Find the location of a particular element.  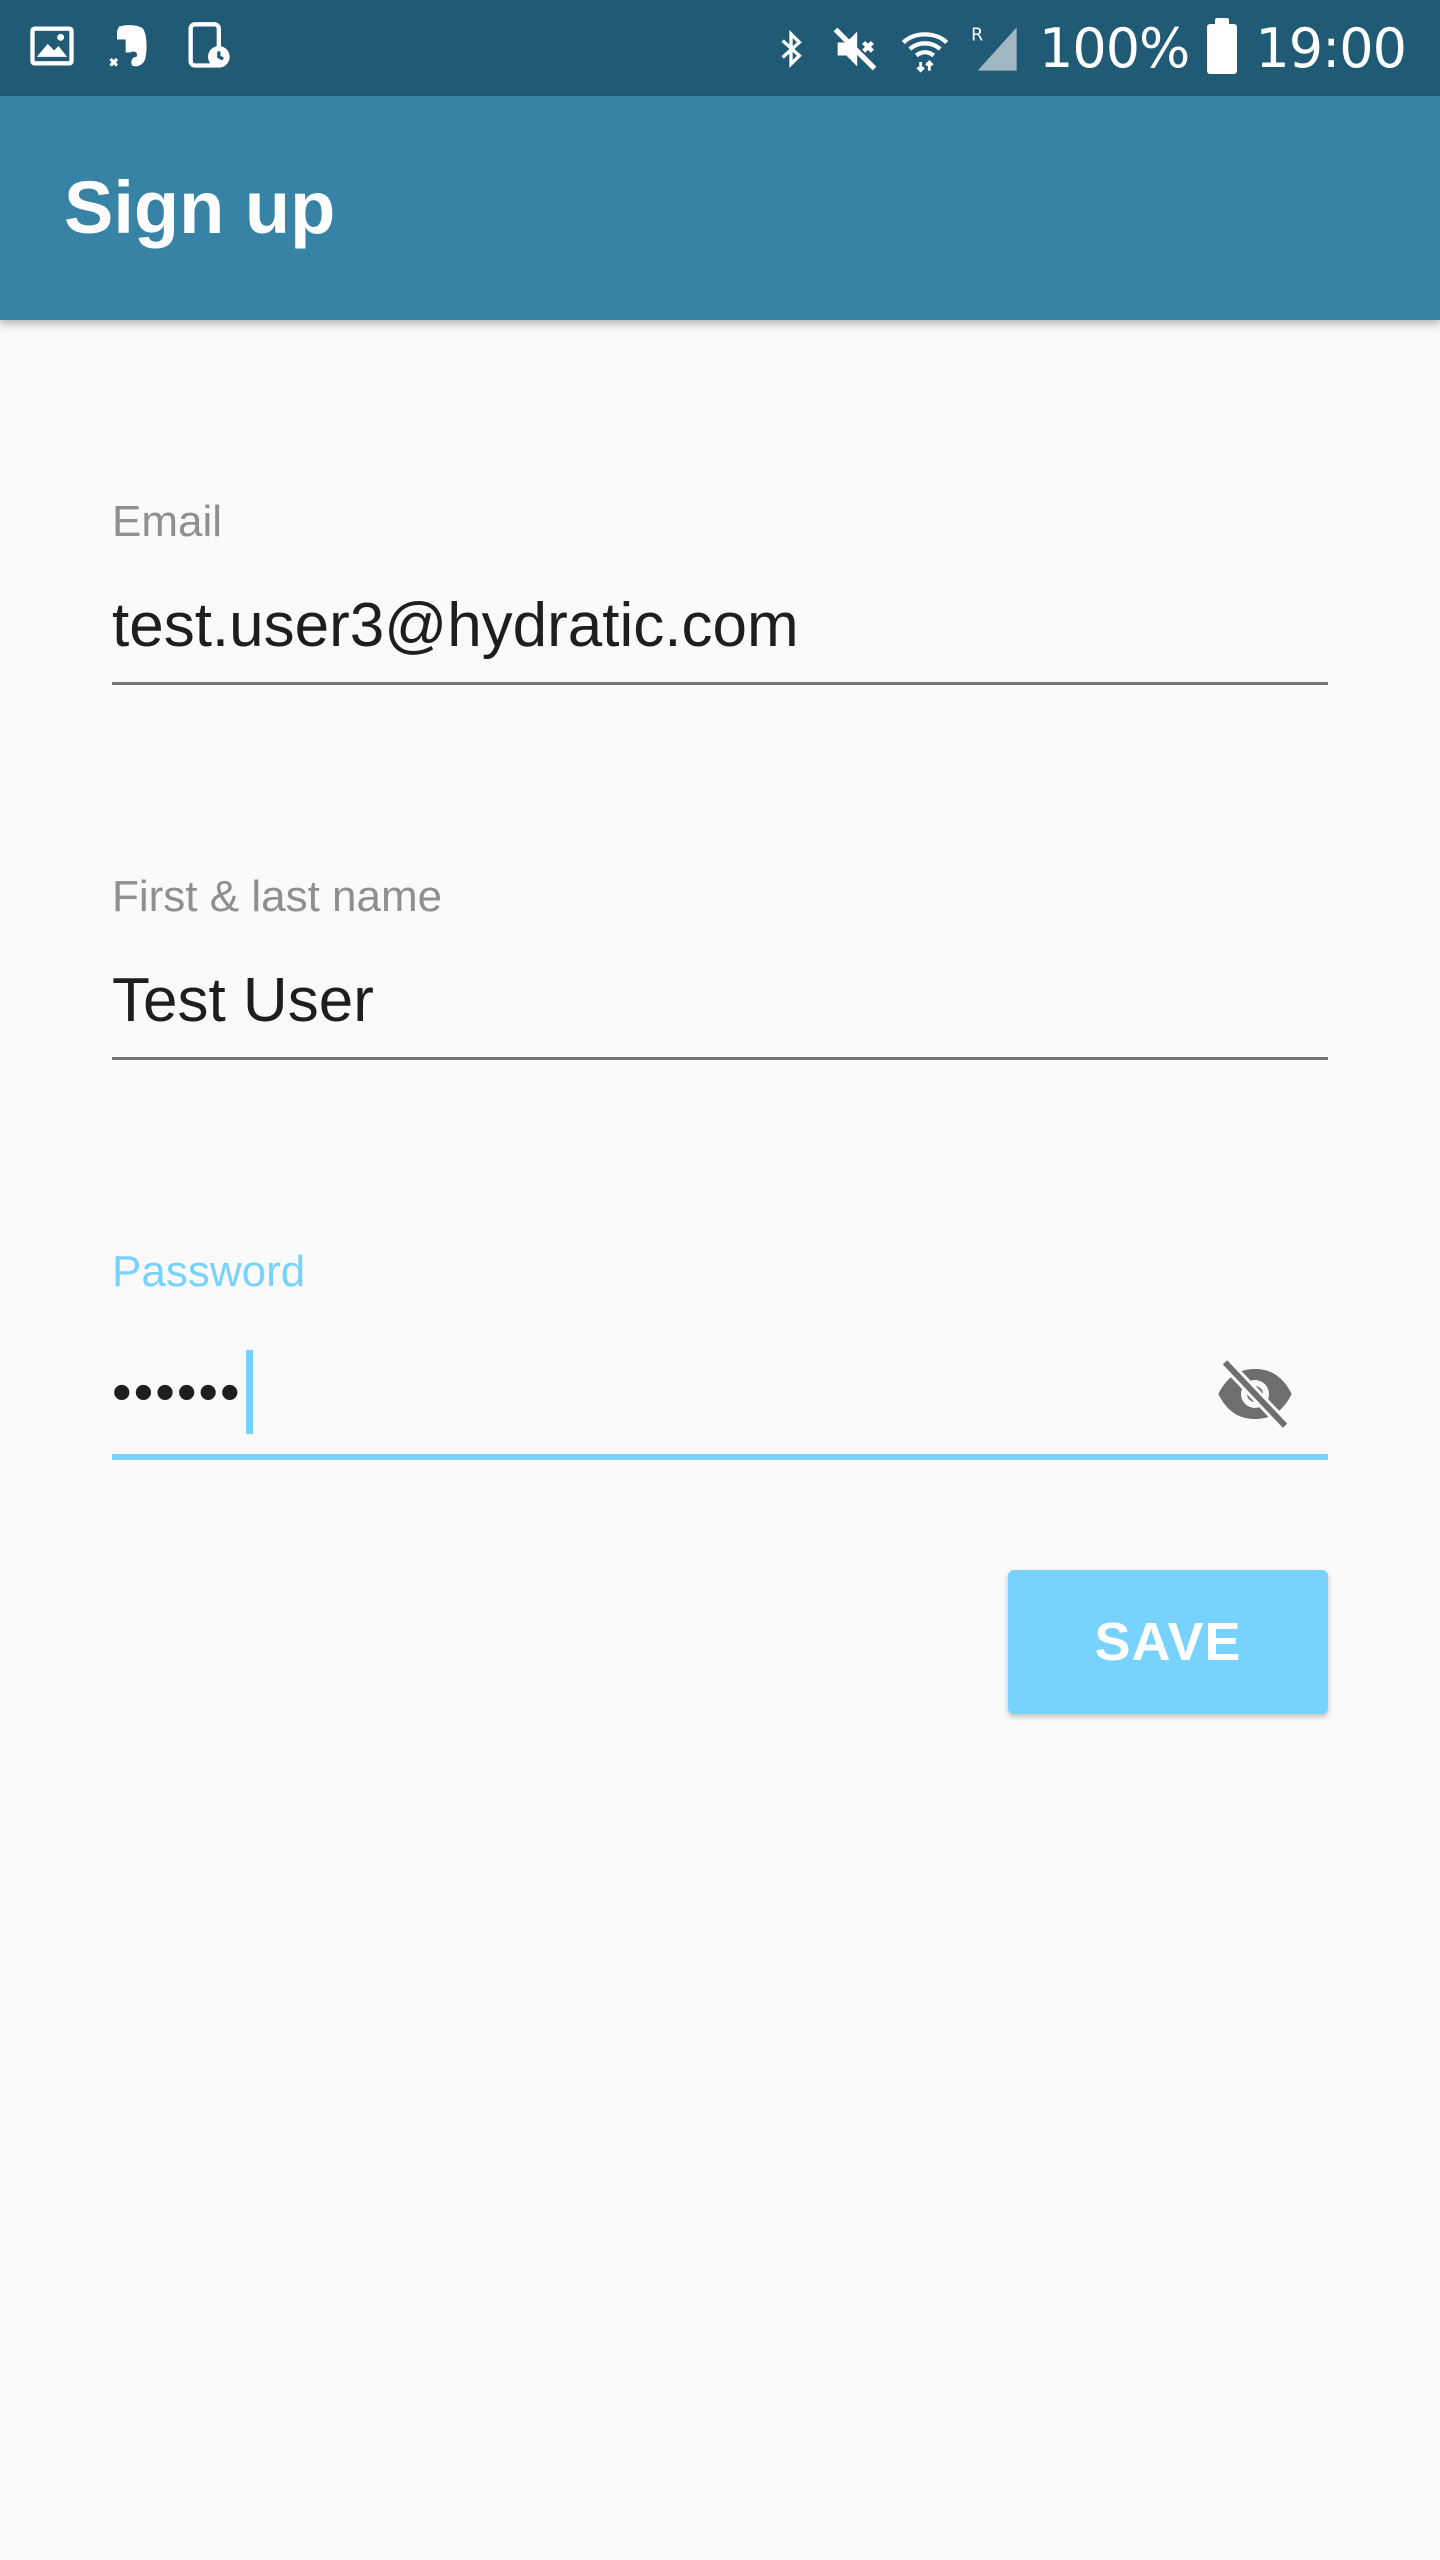

visibility-off-icon is located at coordinates (1255, 1394).